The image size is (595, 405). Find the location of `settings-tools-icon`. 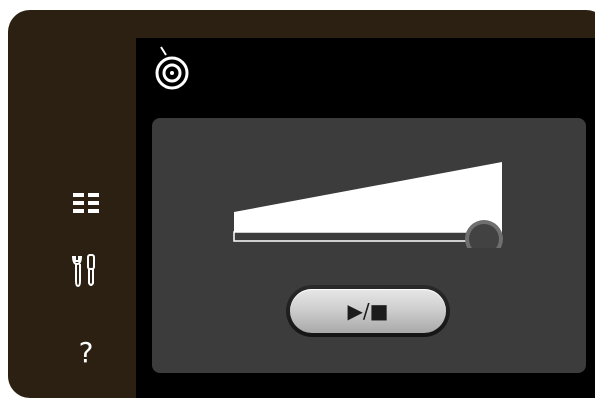

settings-tools-icon is located at coordinates (86, 271).